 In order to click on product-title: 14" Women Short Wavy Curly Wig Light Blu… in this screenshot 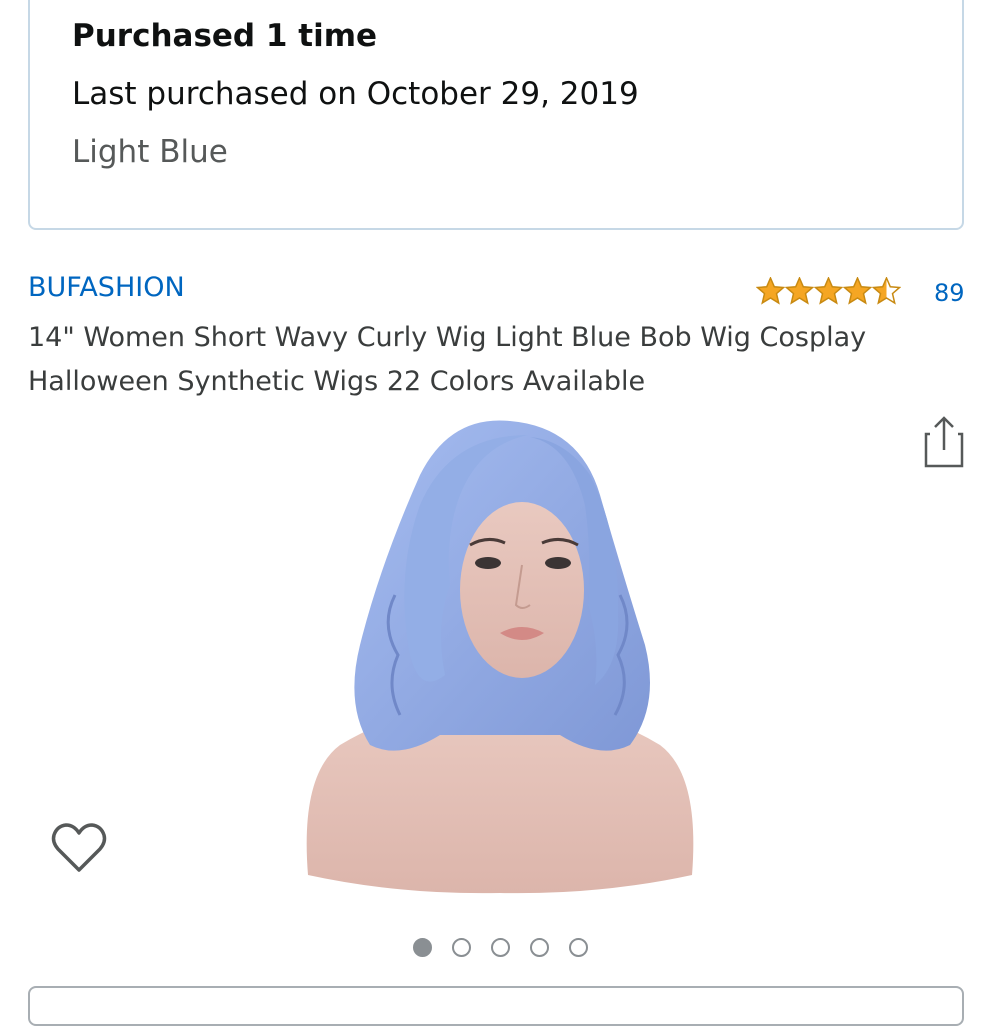, I will do `click(447, 359)`.